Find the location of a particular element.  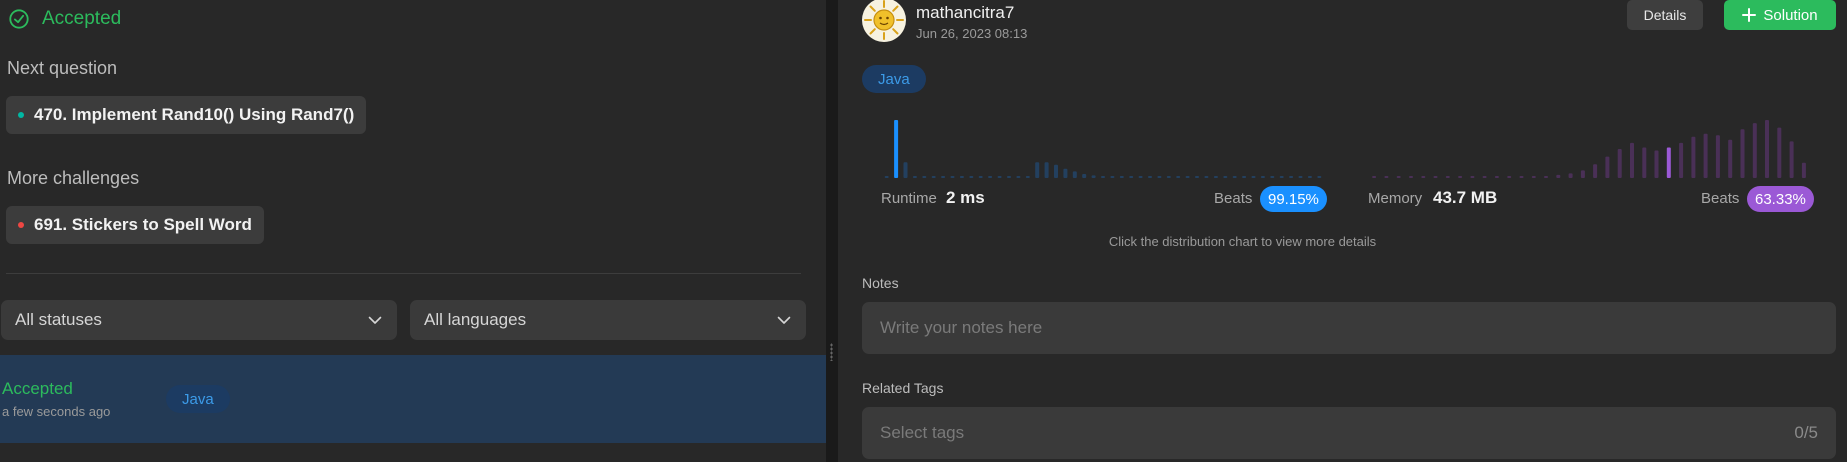

memory-value: 43.7 MB is located at coordinates (1465, 197).